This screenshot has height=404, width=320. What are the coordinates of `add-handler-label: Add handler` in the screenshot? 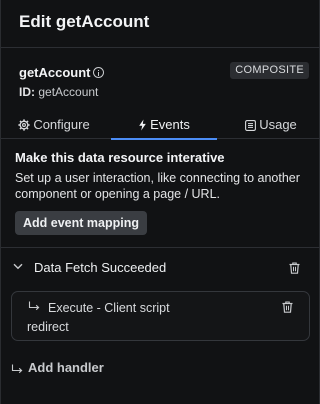 It's located at (66, 367).